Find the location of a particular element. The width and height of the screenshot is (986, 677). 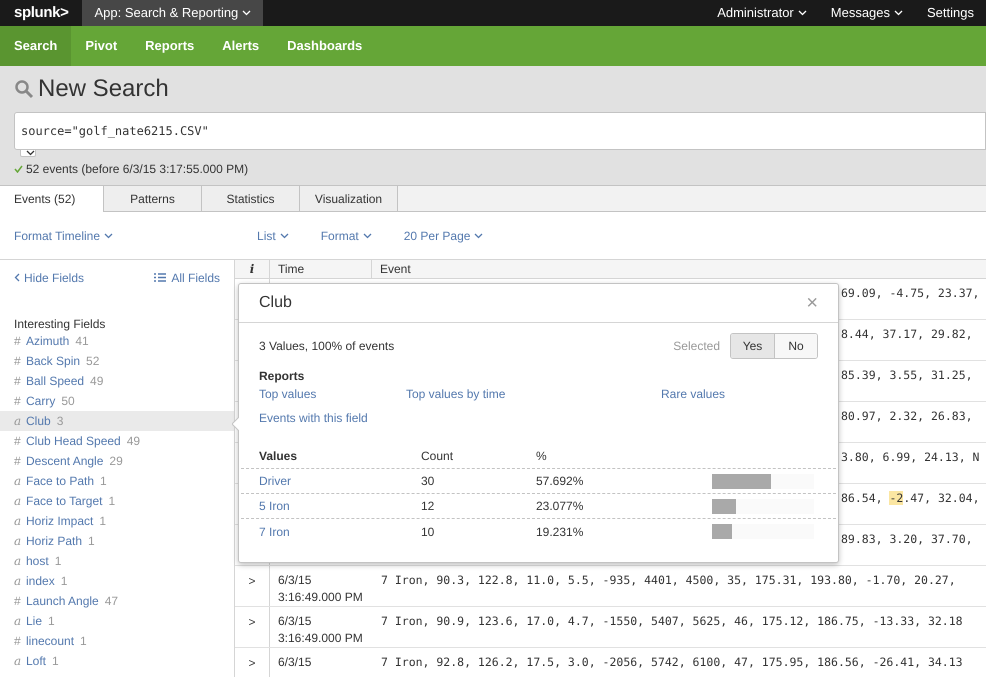

all-fields-link: All Fields is located at coordinates (187, 277).